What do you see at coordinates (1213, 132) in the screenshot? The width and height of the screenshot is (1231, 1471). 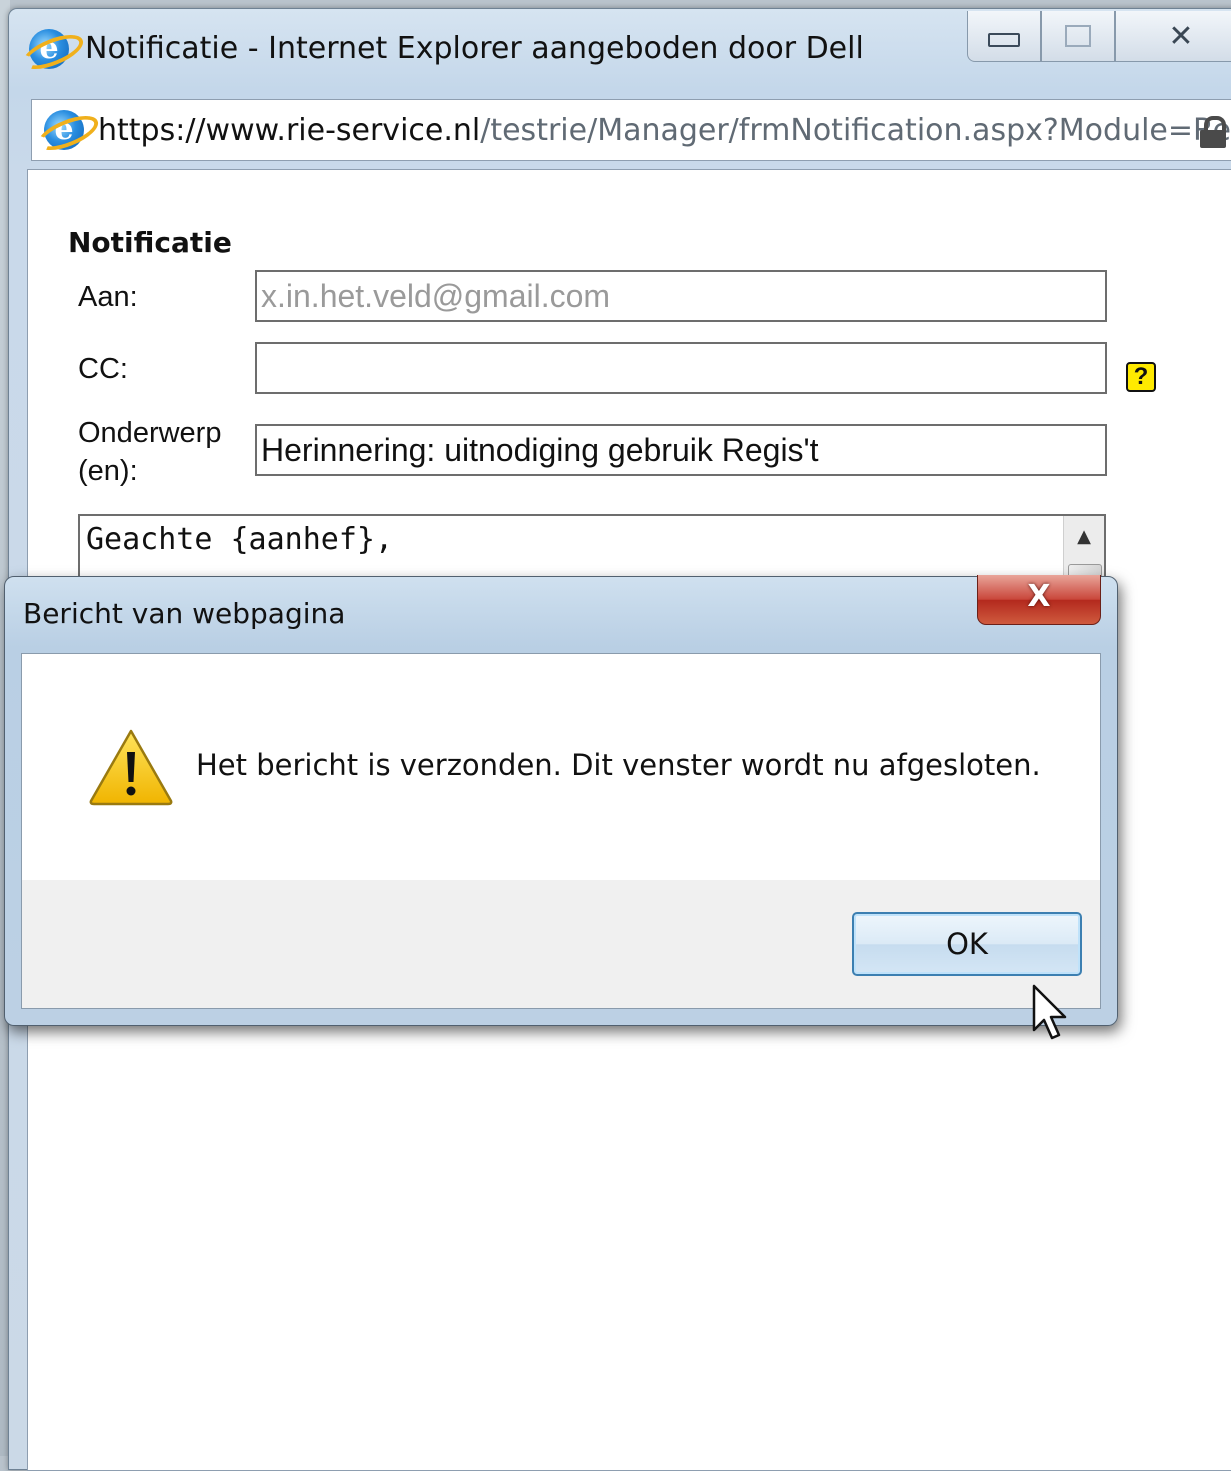 I see `lock-icon` at bounding box center [1213, 132].